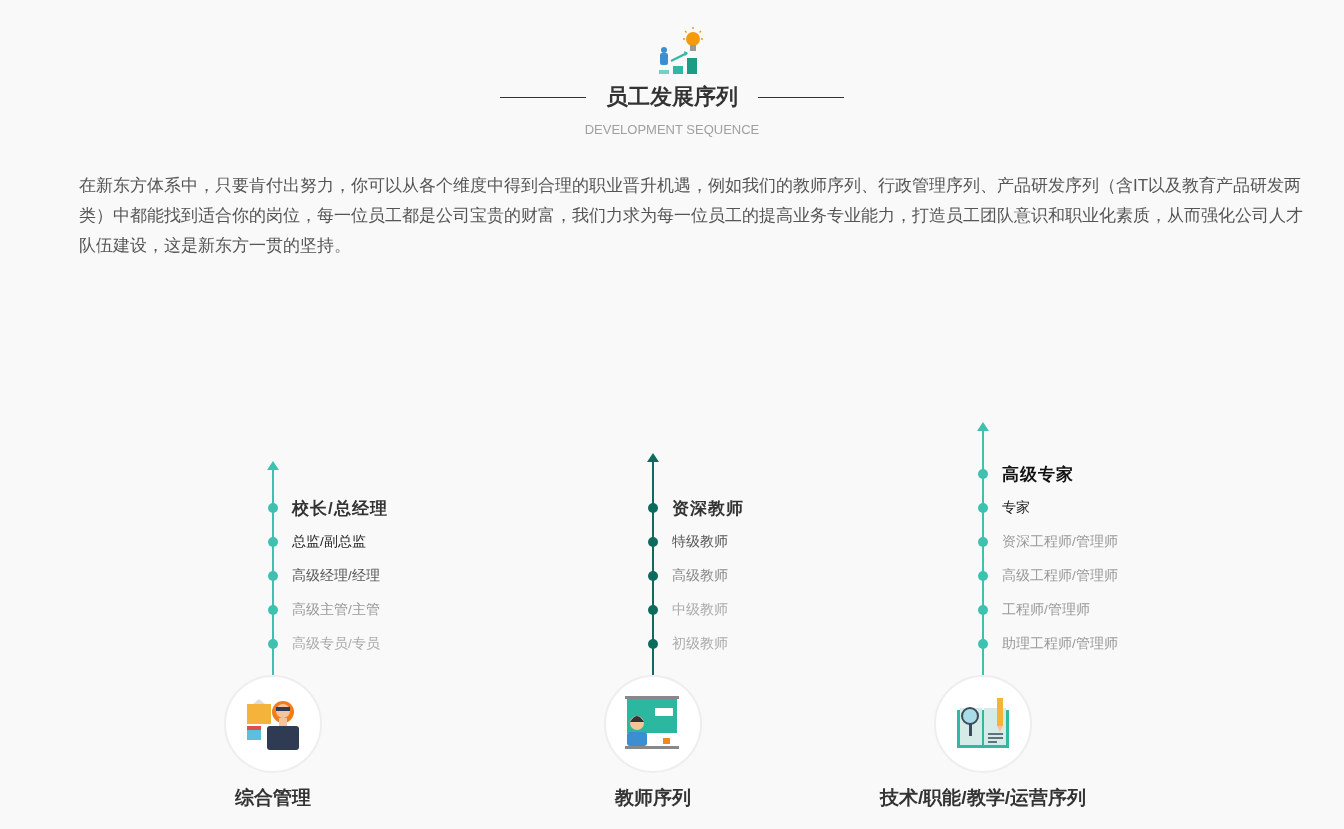 The image size is (1344, 829). Describe the element at coordinates (1046, 610) in the screenshot. I see `level-label: 工程师/管理师` at that location.